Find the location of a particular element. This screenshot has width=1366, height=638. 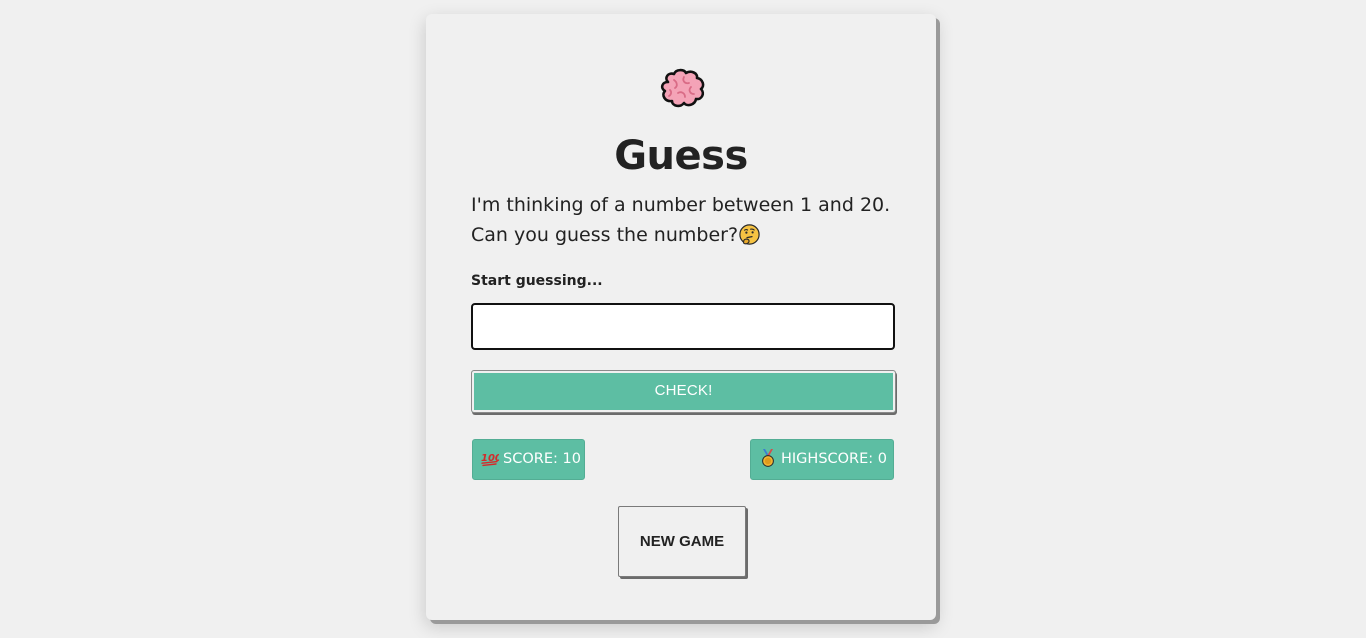

score-badge: 100 SCORE: 10 is located at coordinates (528, 459).